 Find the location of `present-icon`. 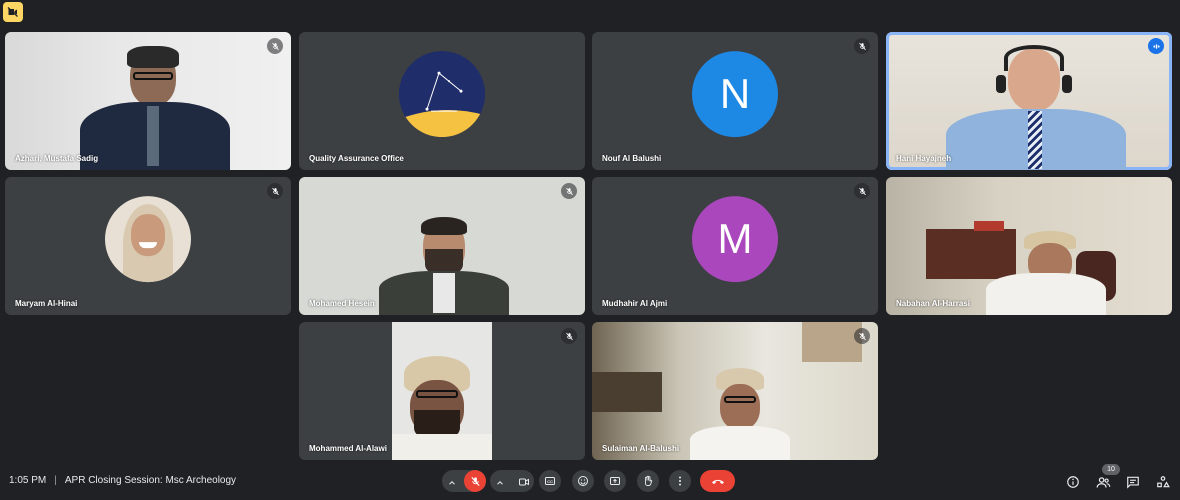

present-icon is located at coordinates (615, 481).